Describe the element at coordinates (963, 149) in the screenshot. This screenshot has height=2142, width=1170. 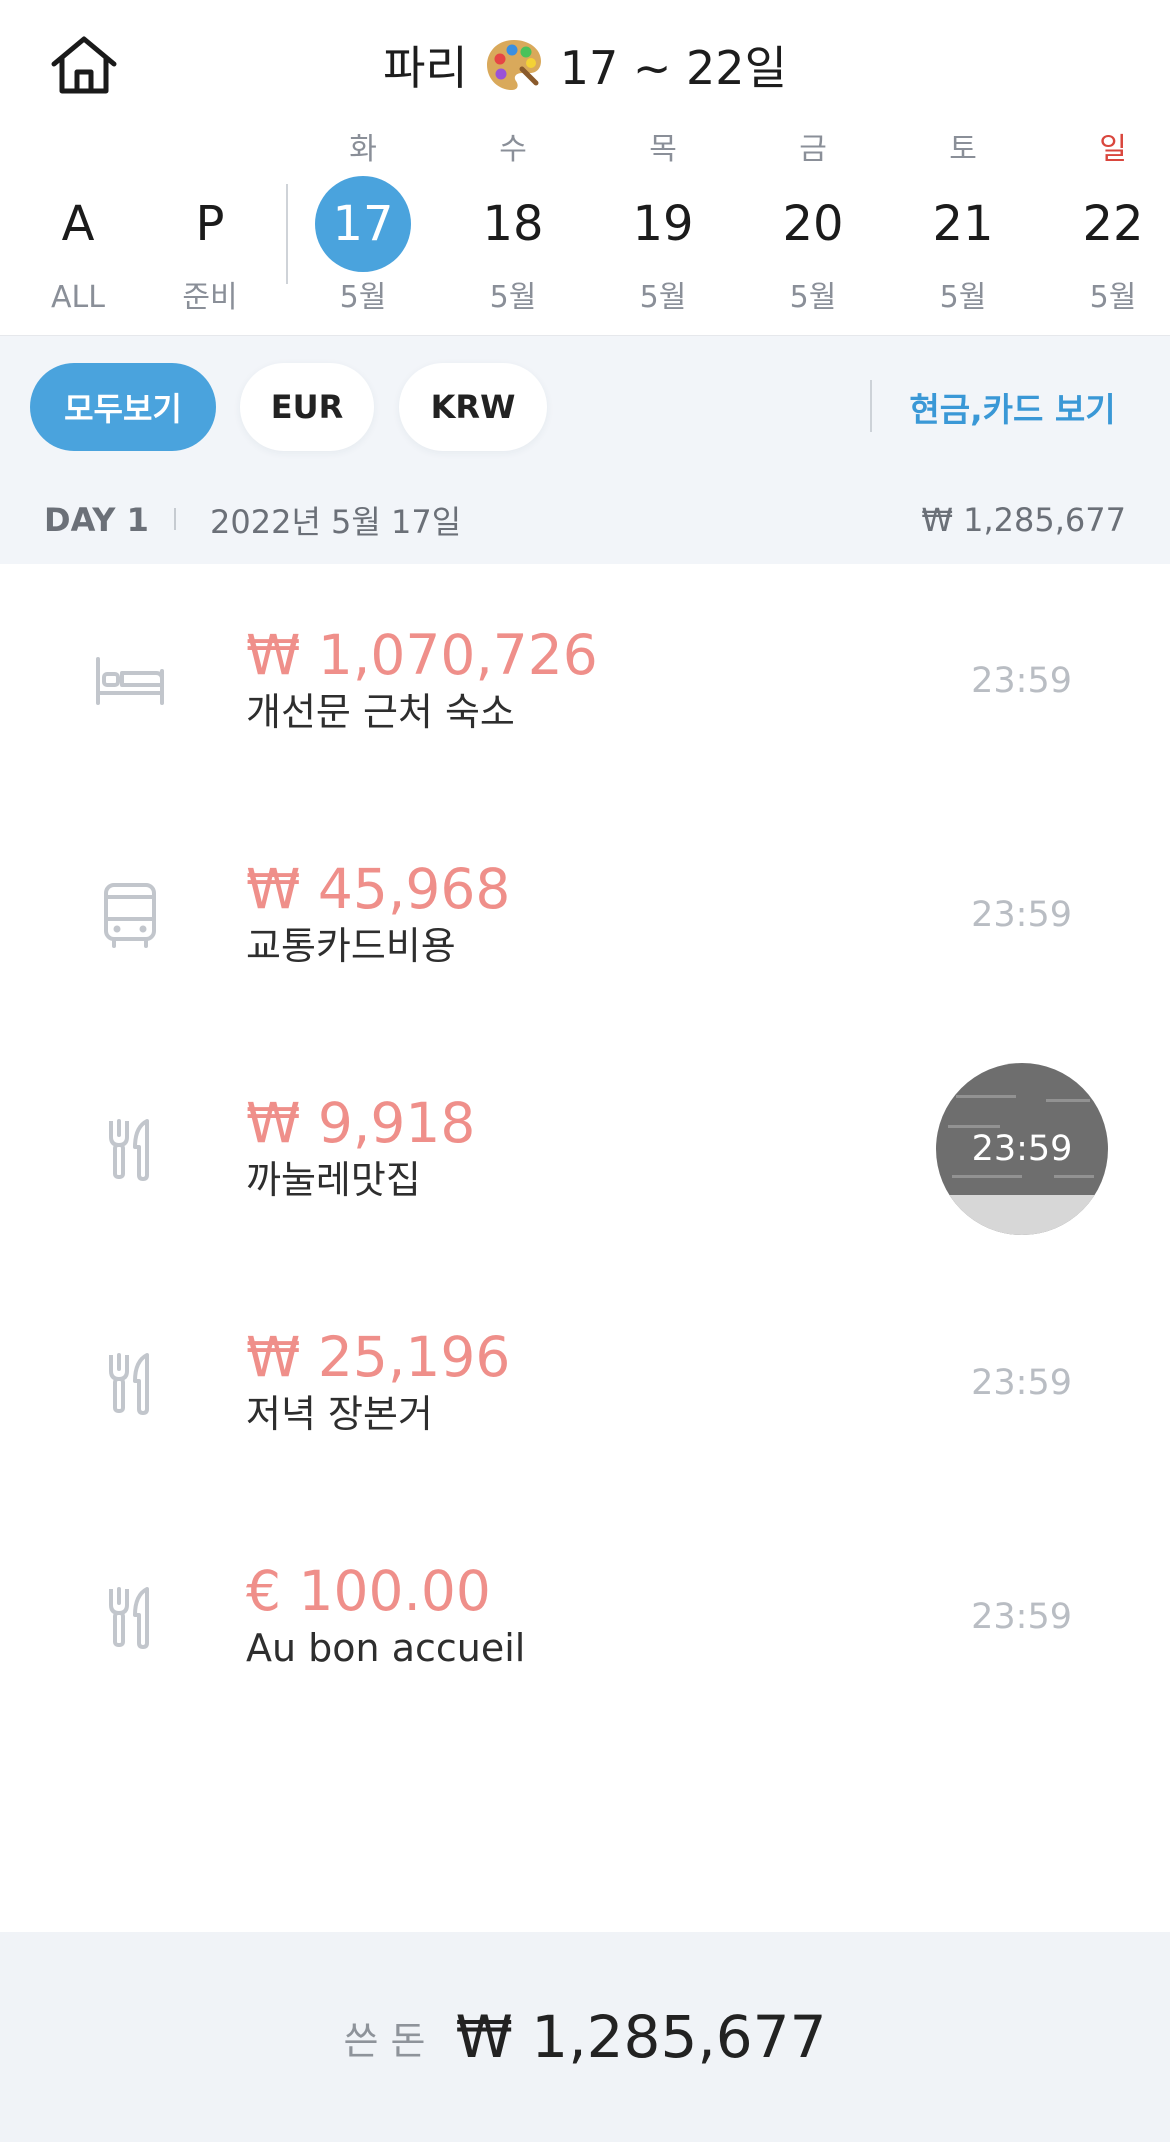
I see `day-weekday: 토` at that location.